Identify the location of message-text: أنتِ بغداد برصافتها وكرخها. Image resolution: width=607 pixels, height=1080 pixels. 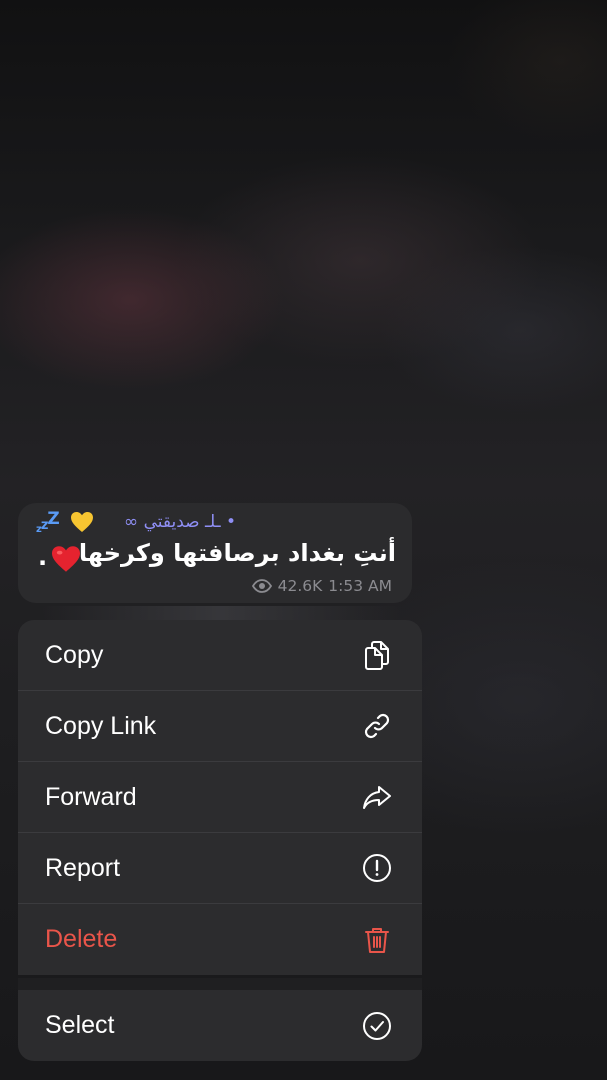
(237, 553).